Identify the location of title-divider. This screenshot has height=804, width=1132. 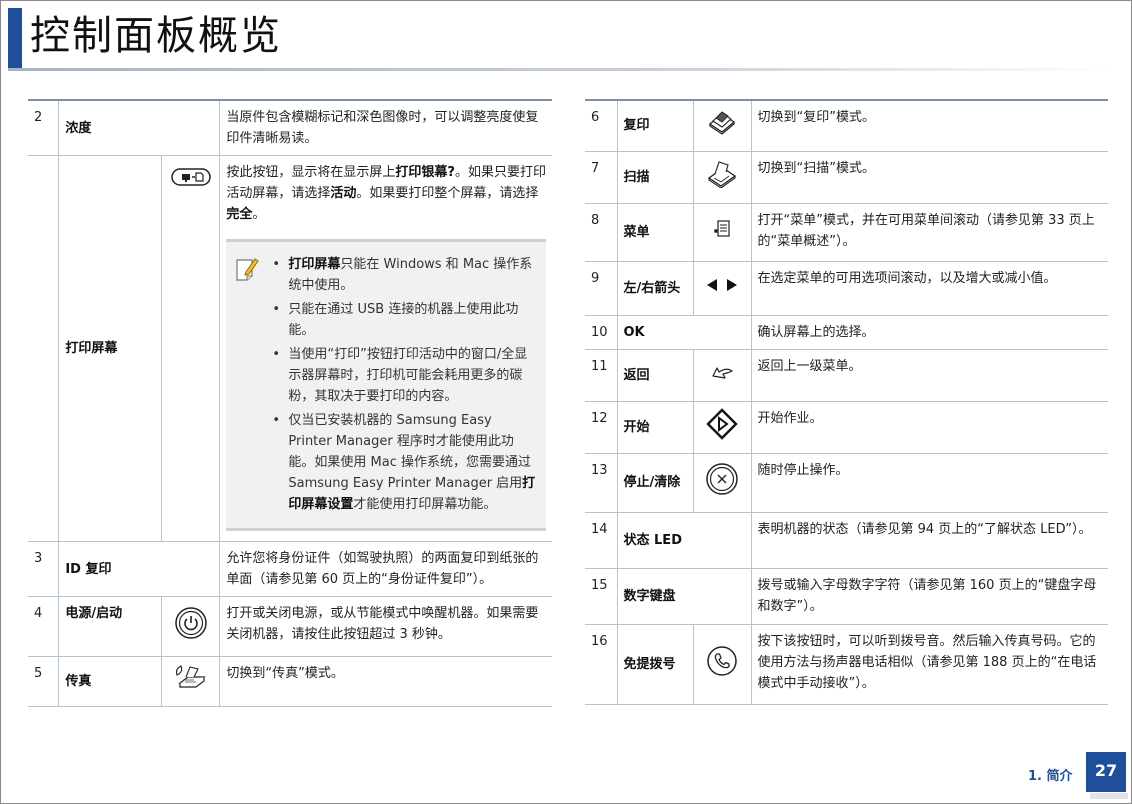
(563, 69).